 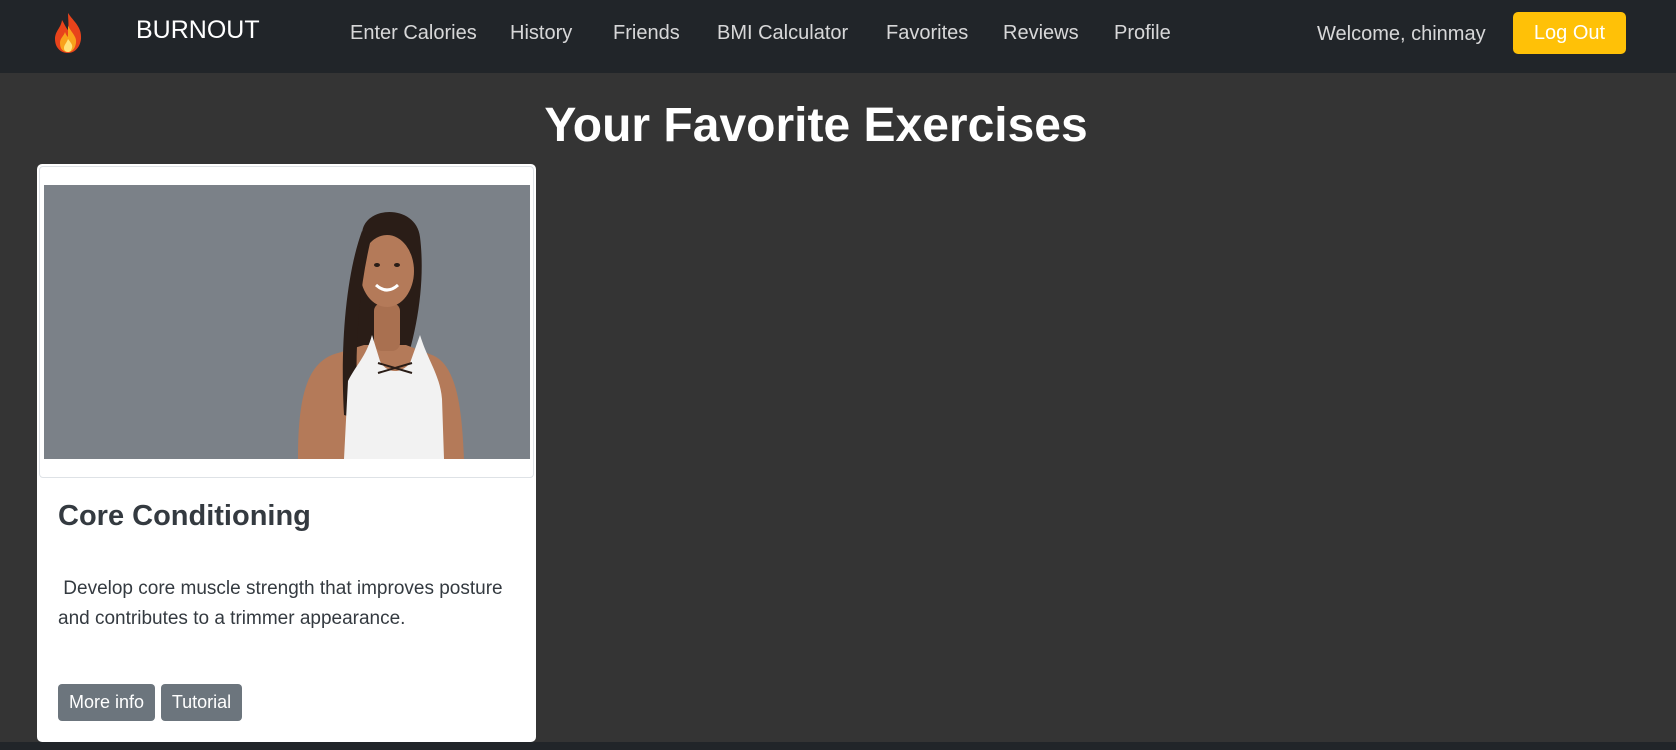 What do you see at coordinates (1401, 34) in the screenshot?
I see `welcome-text: Welcome, chinmay` at bounding box center [1401, 34].